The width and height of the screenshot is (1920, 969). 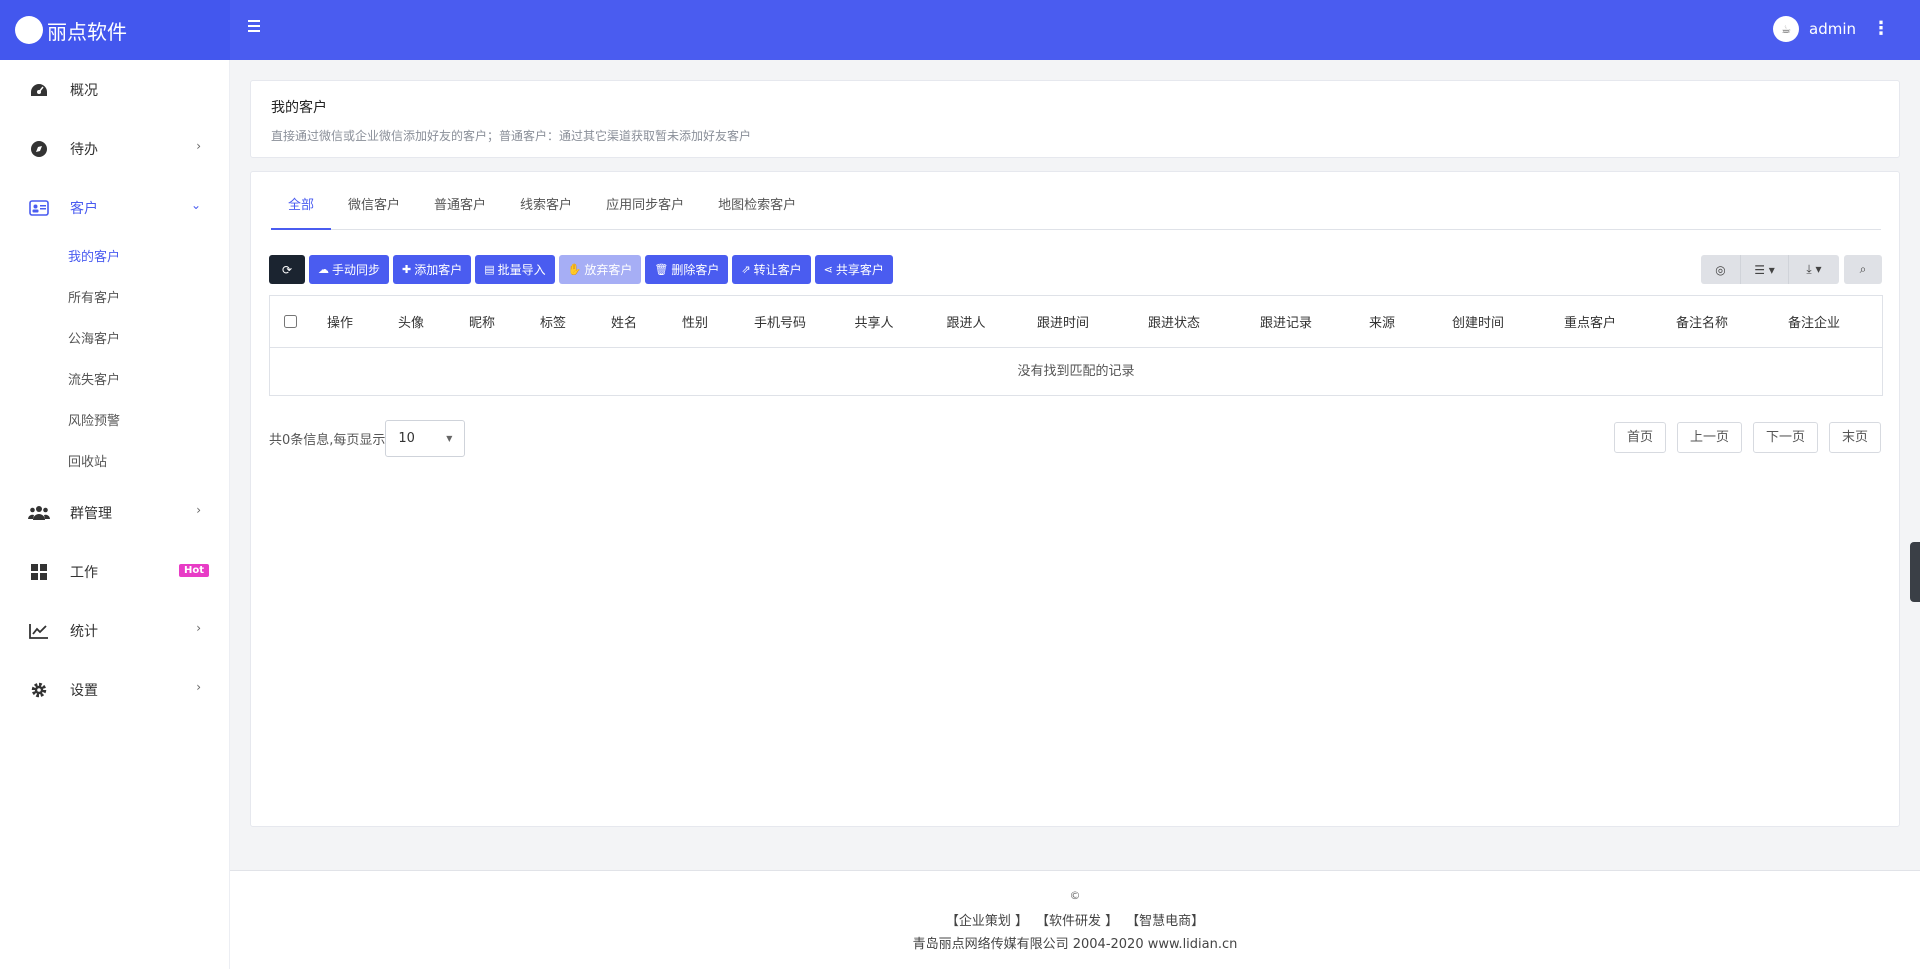 I want to click on download-icon: ⤓ ▾, so click(x=1814, y=269).